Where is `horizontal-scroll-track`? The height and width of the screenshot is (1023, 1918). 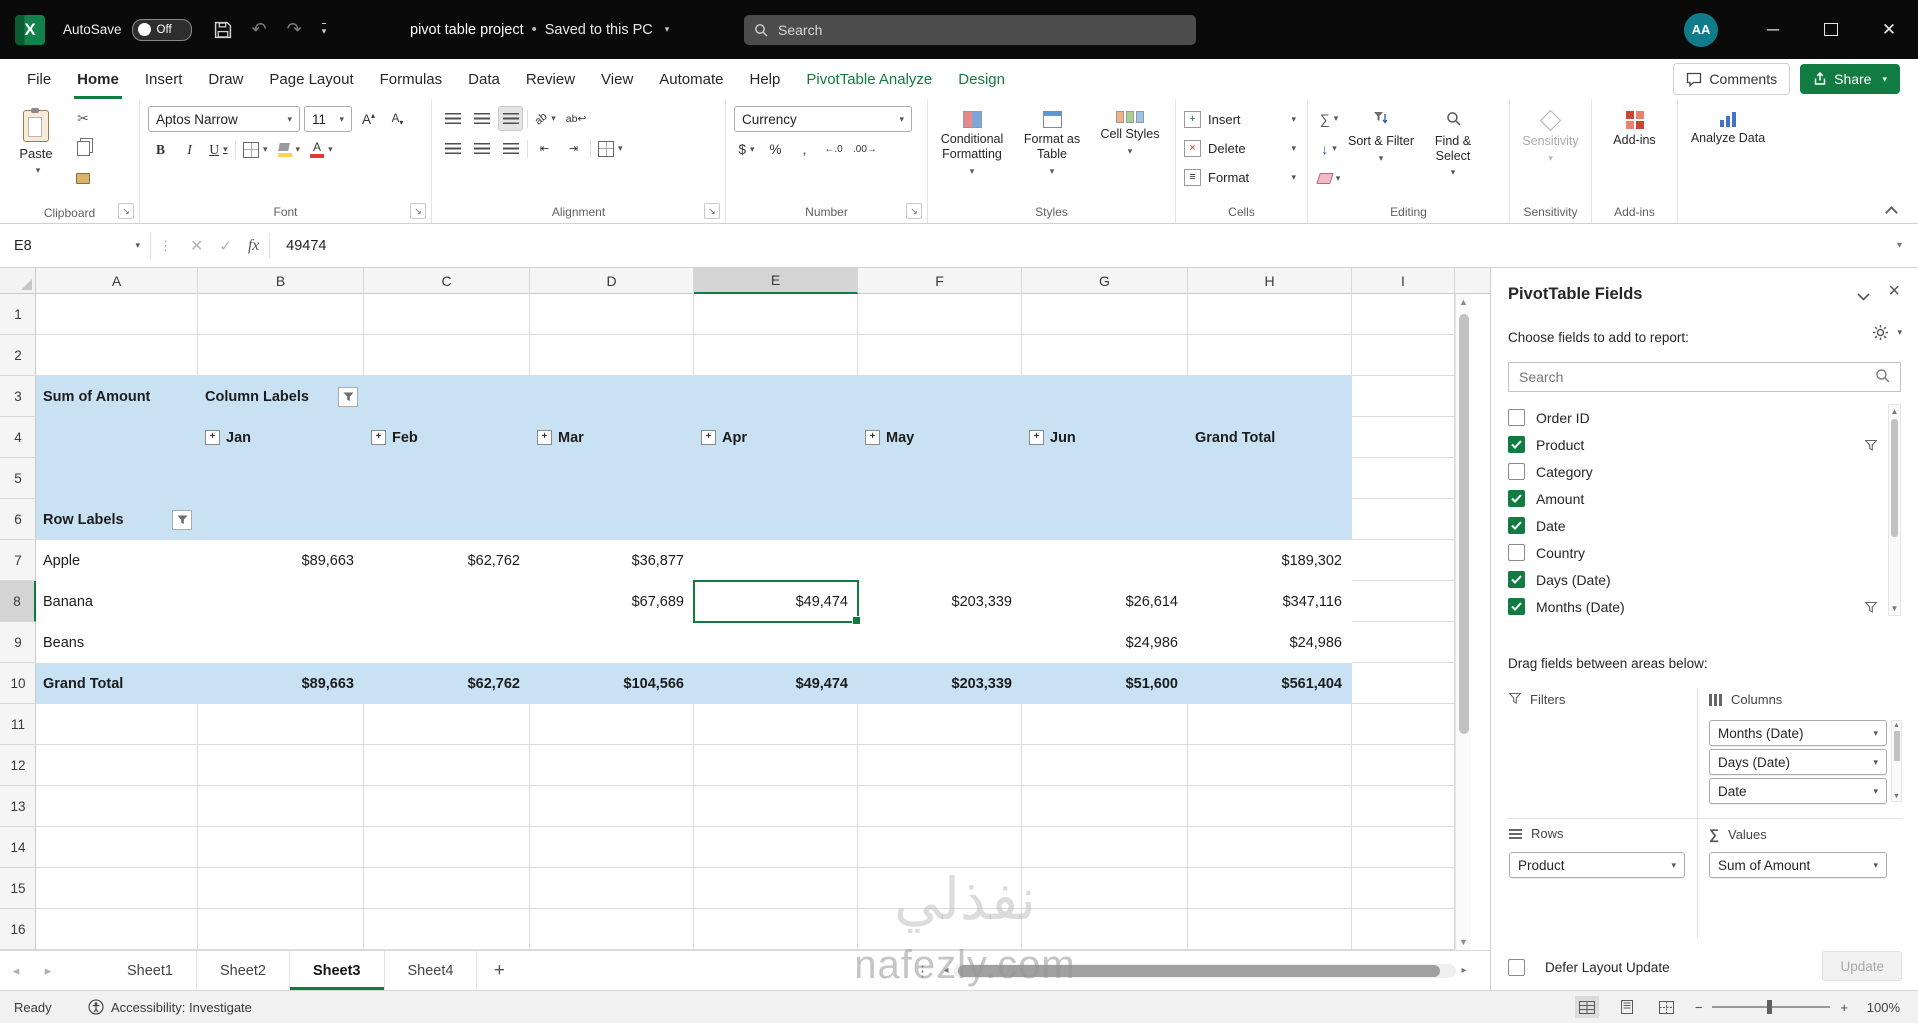
horizontal-scroll-track is located at coordinates (1205, 970).